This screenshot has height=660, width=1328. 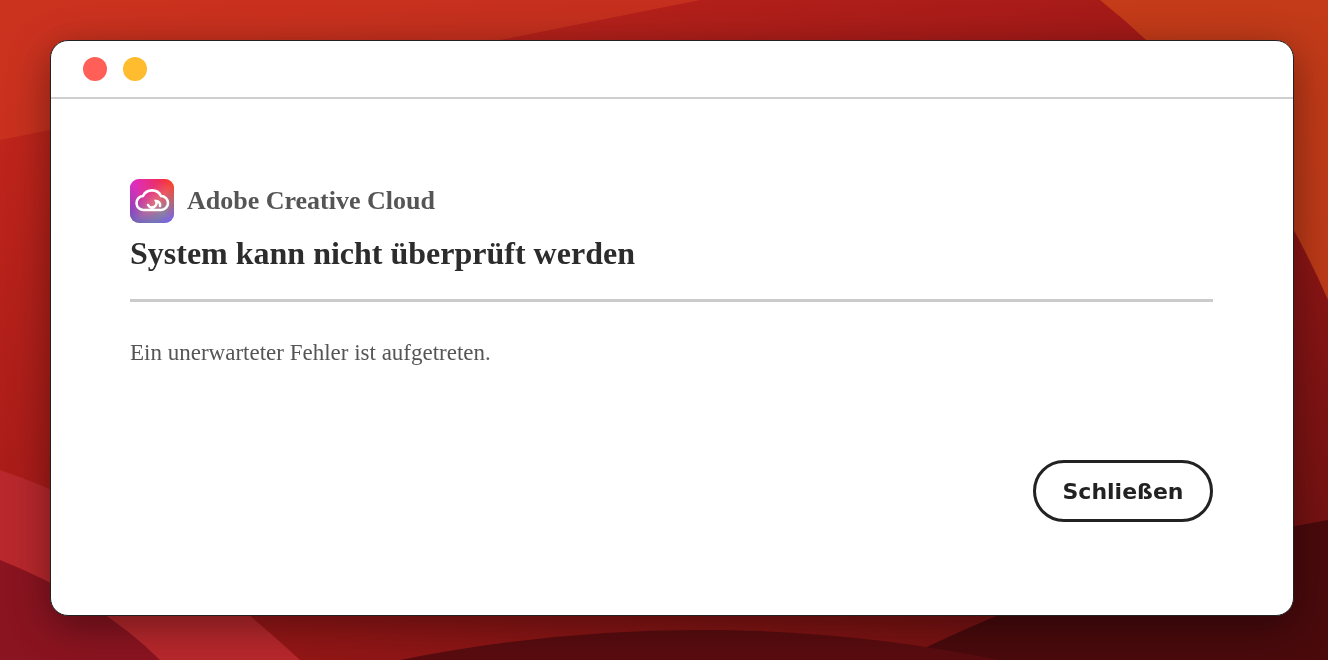 I want to click on minimize-button, so click(x=135, y=69).